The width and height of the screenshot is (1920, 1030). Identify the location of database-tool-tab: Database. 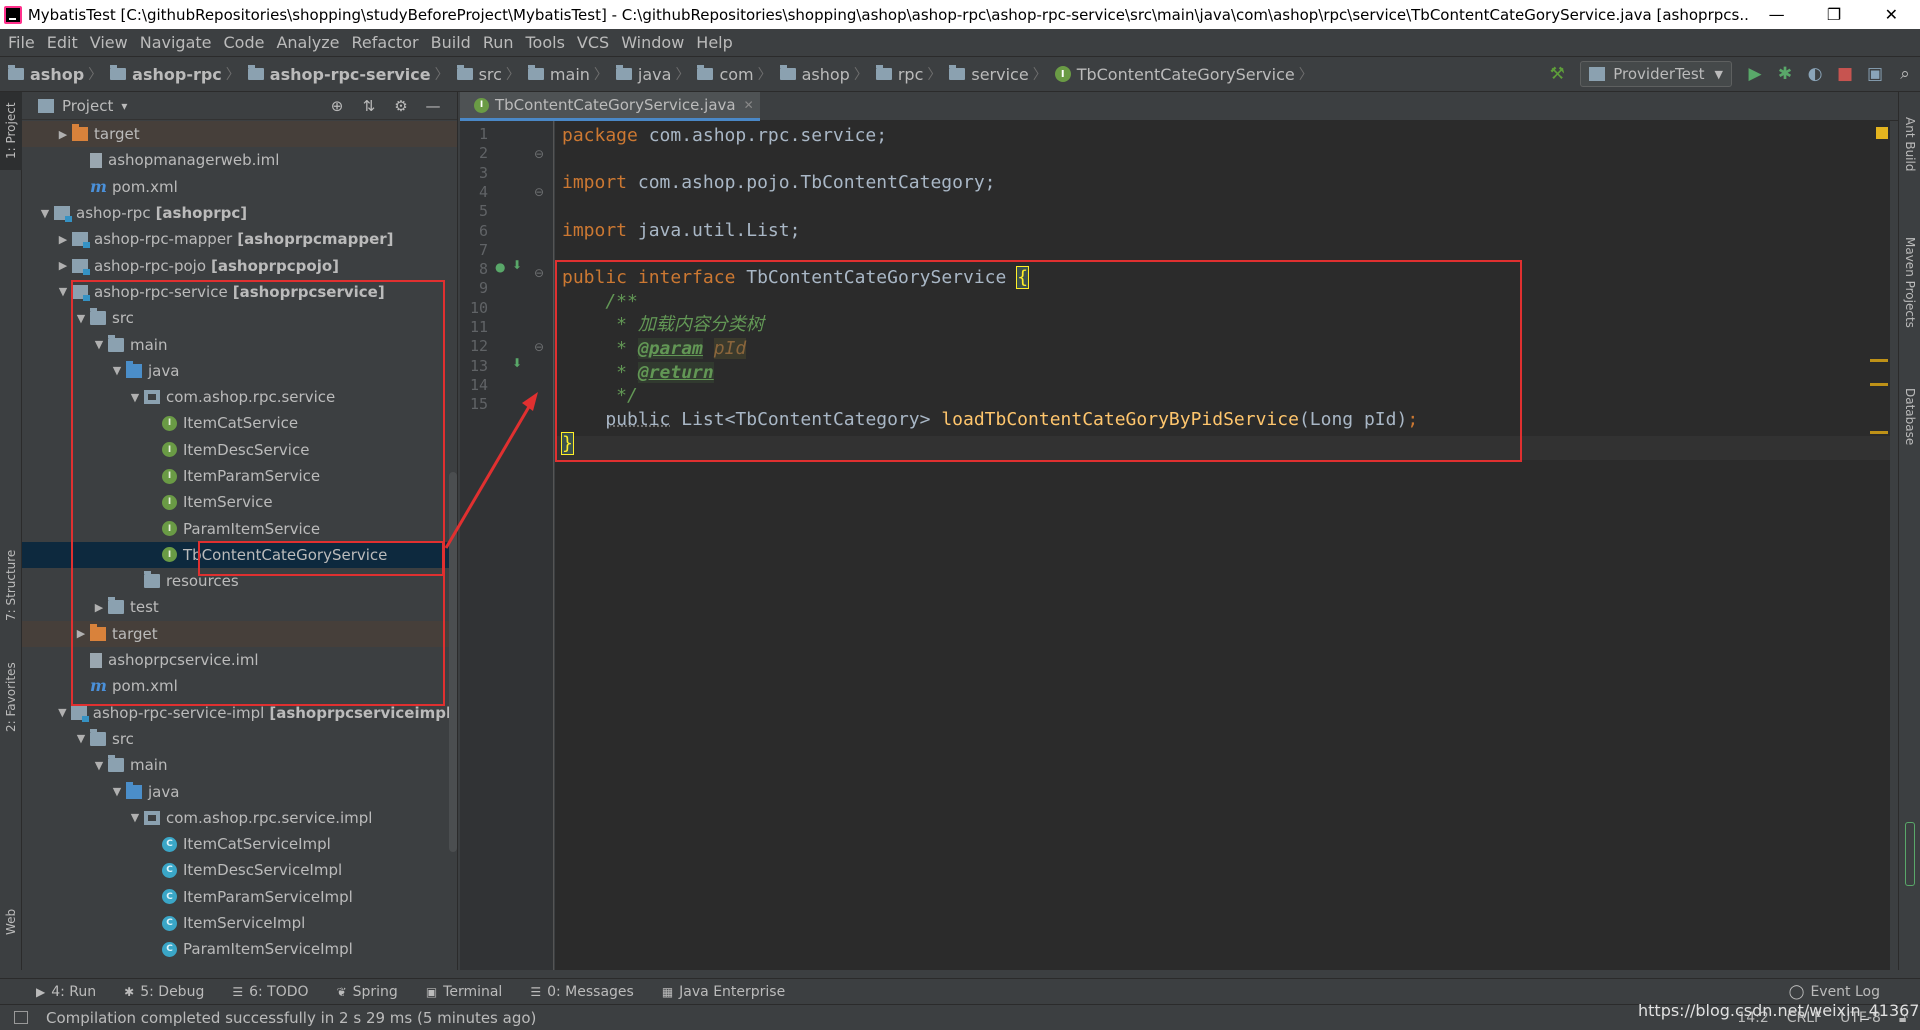
(1909, 417).